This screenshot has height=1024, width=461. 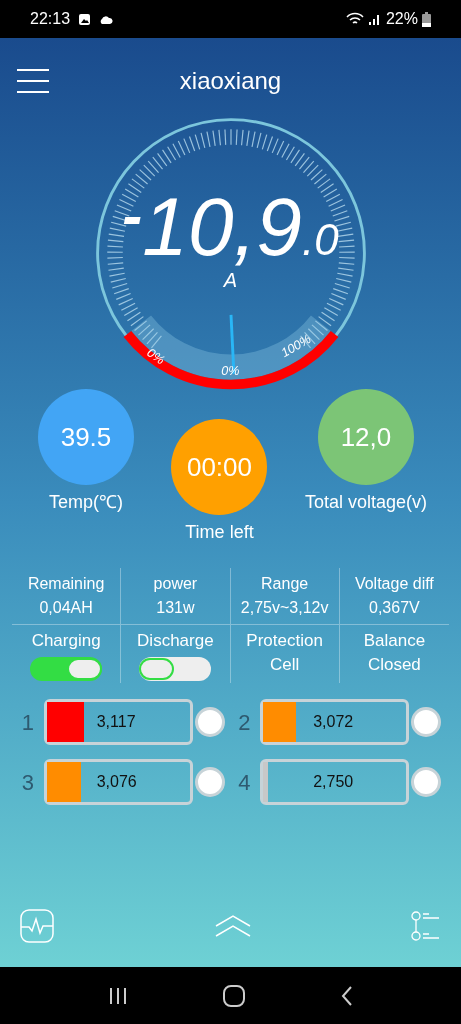 I want to click on back-icon, so click(x=347, y=995).